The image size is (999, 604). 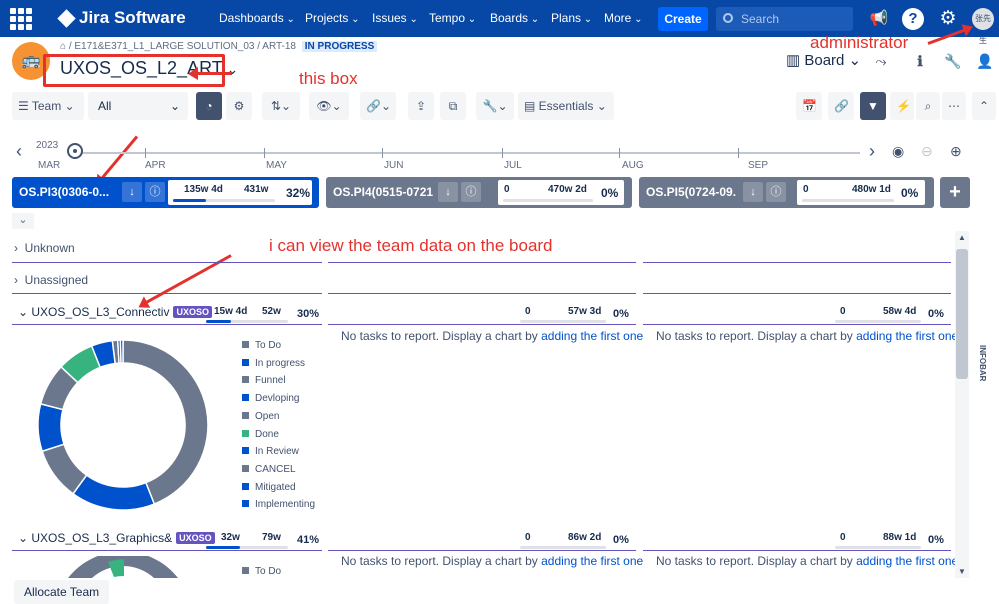 What do you see at coordinates (873, 106) in the screenshot?
I see `filter-icon: ▼` at bounding box center [873, 106].